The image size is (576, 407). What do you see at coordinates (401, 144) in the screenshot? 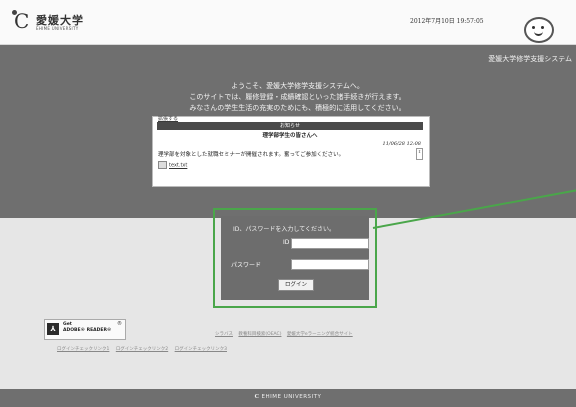
I see `notice-date: 11/06/28 12:08` at bounding box center [401, 144].